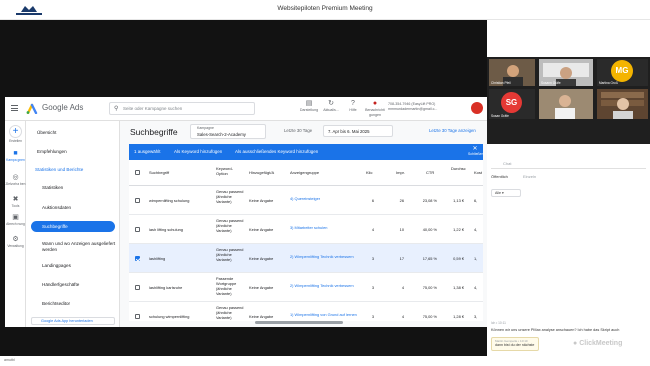  What do you see at coordinates (566, 72) in the screenshot?
I see `video-tile: Susann Gräfe` at bounding box center [566, 72].